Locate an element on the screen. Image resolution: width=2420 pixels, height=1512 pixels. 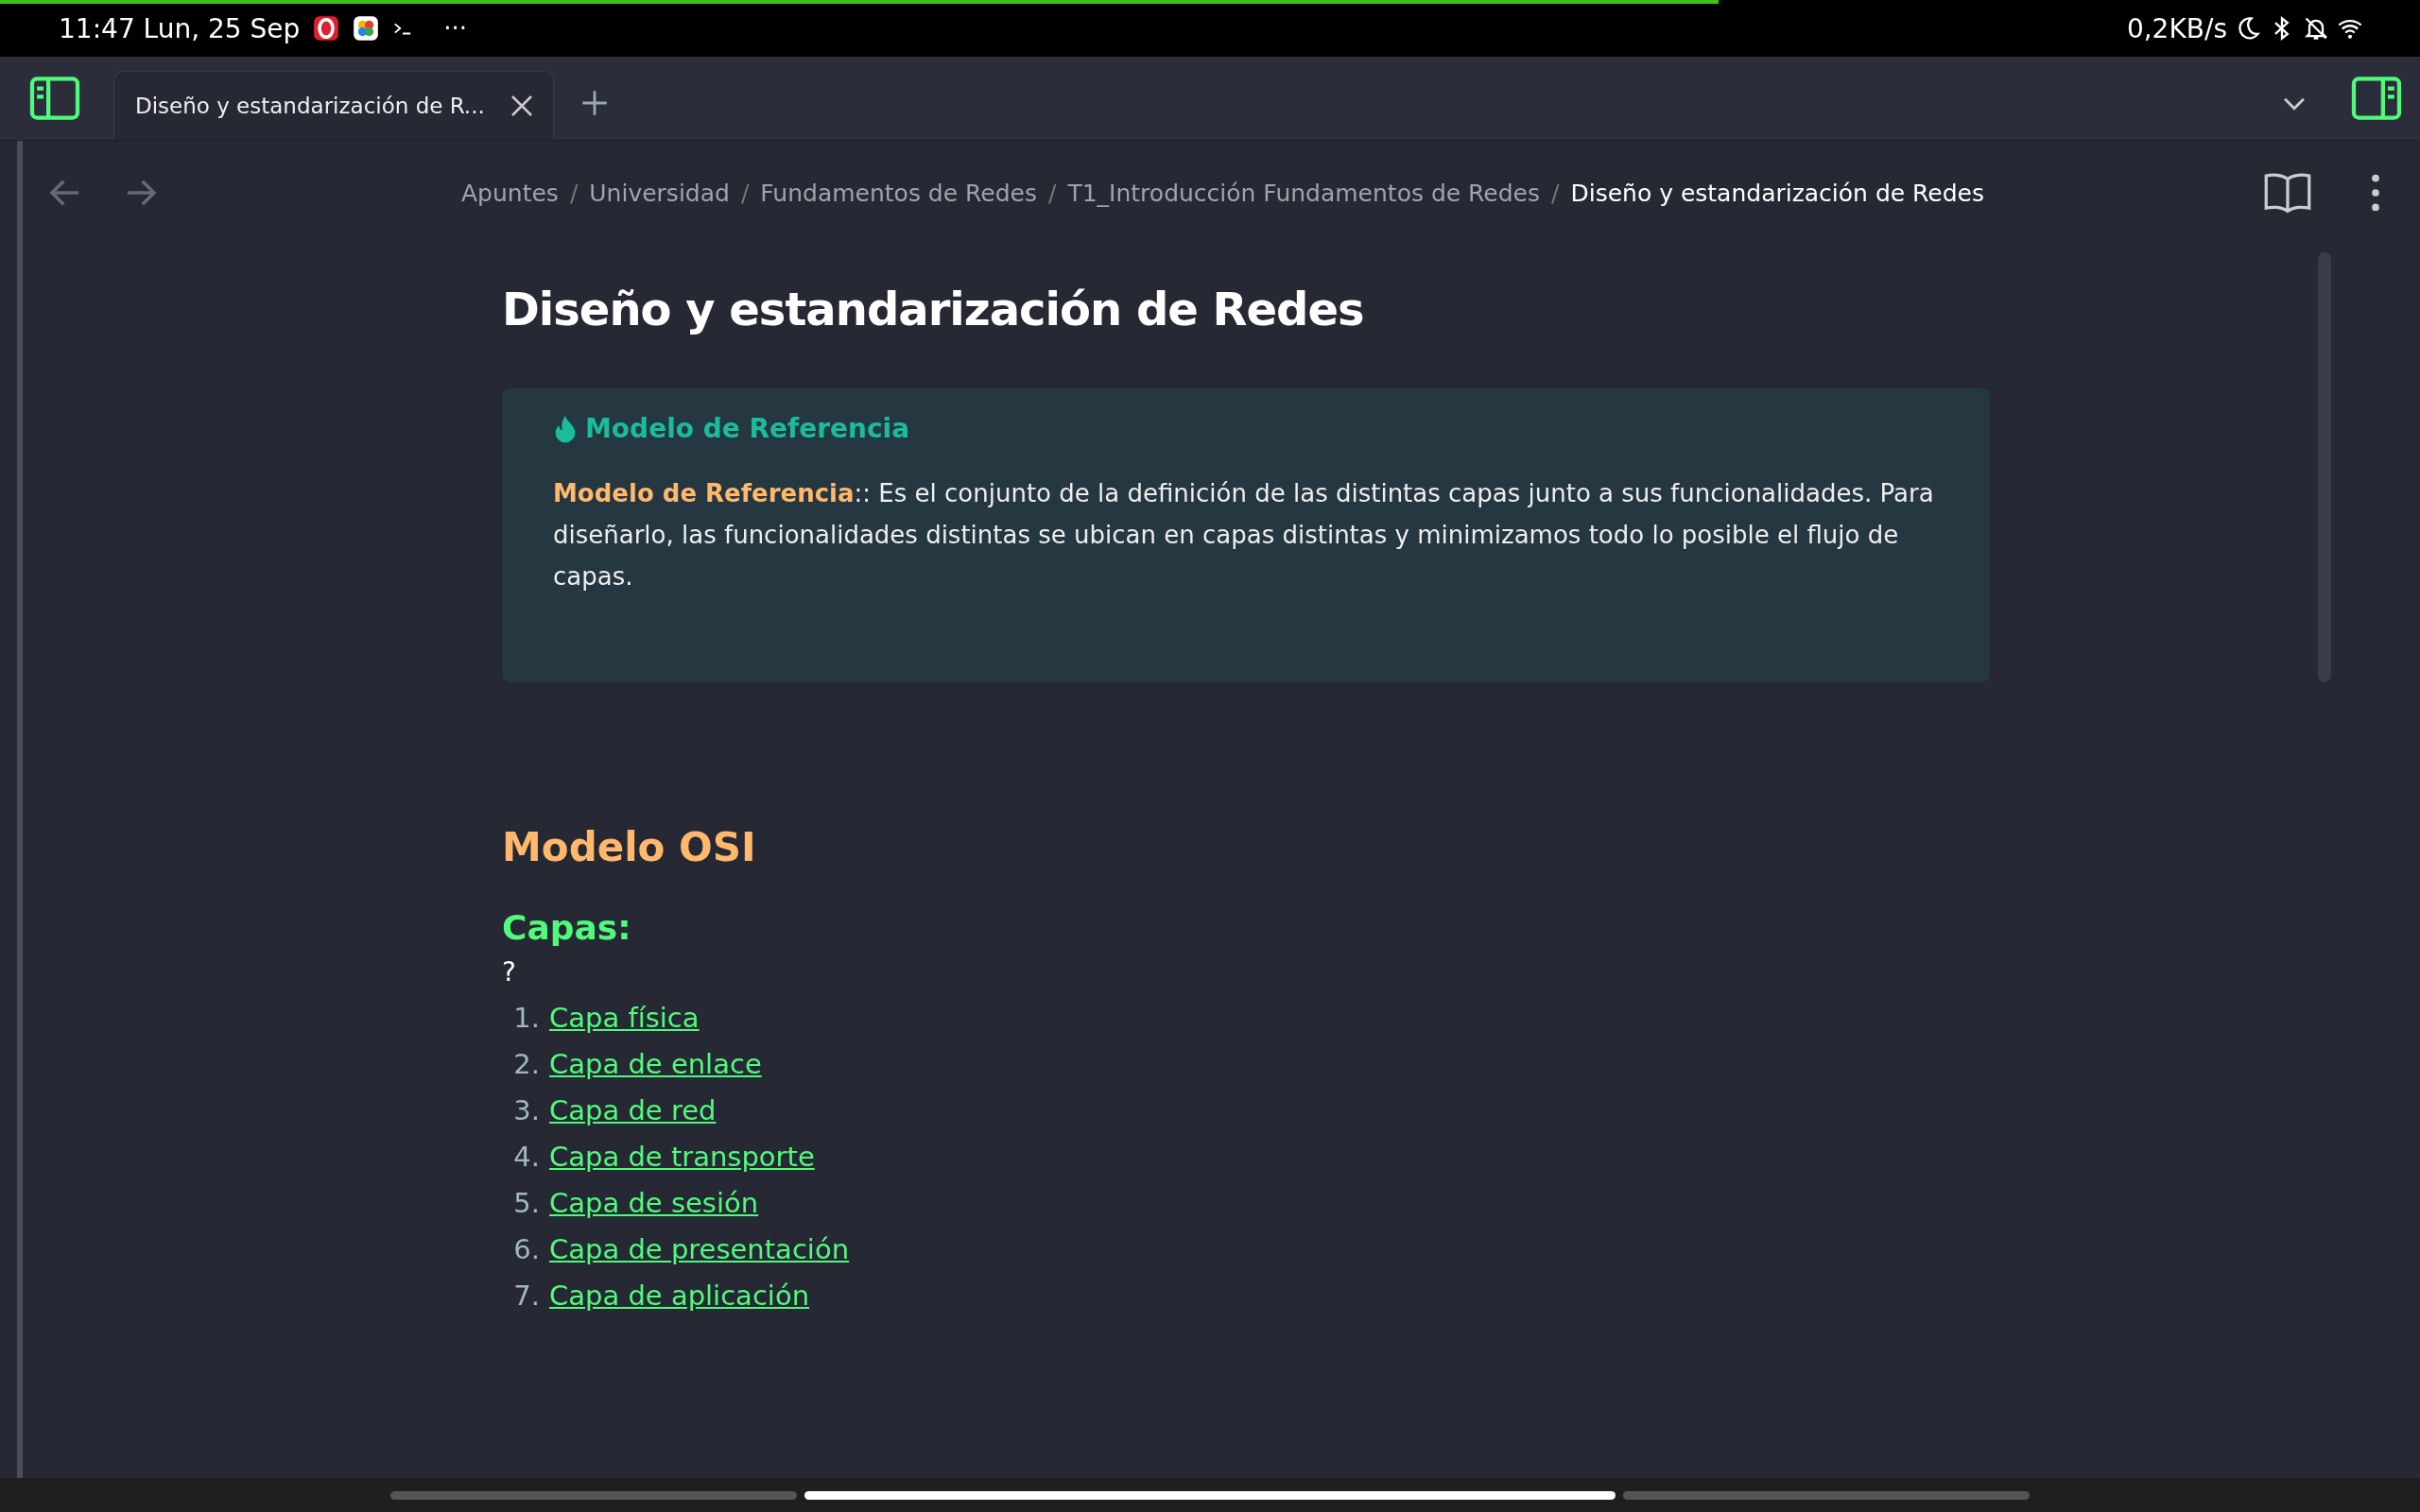
internal-link: Capa de enlace is located at coordinates (655, 1064).